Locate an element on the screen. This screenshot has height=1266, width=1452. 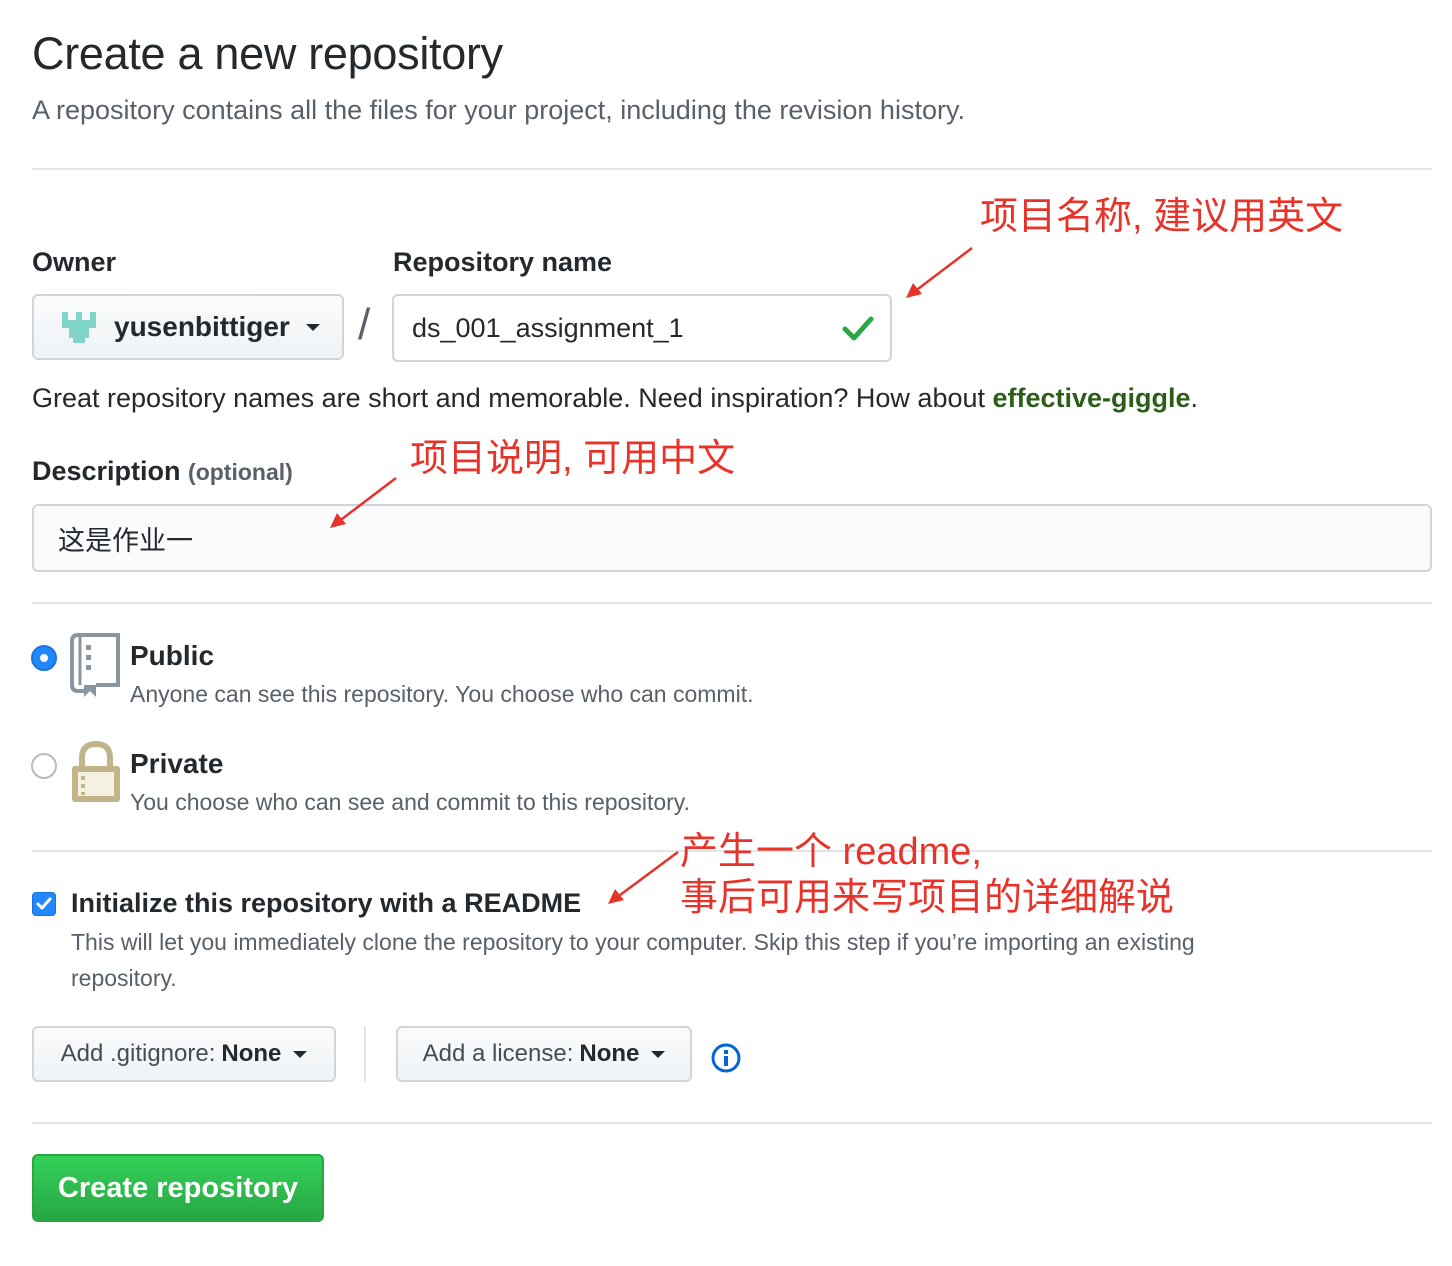
public-title: Public is located at coordinates (172, 655).